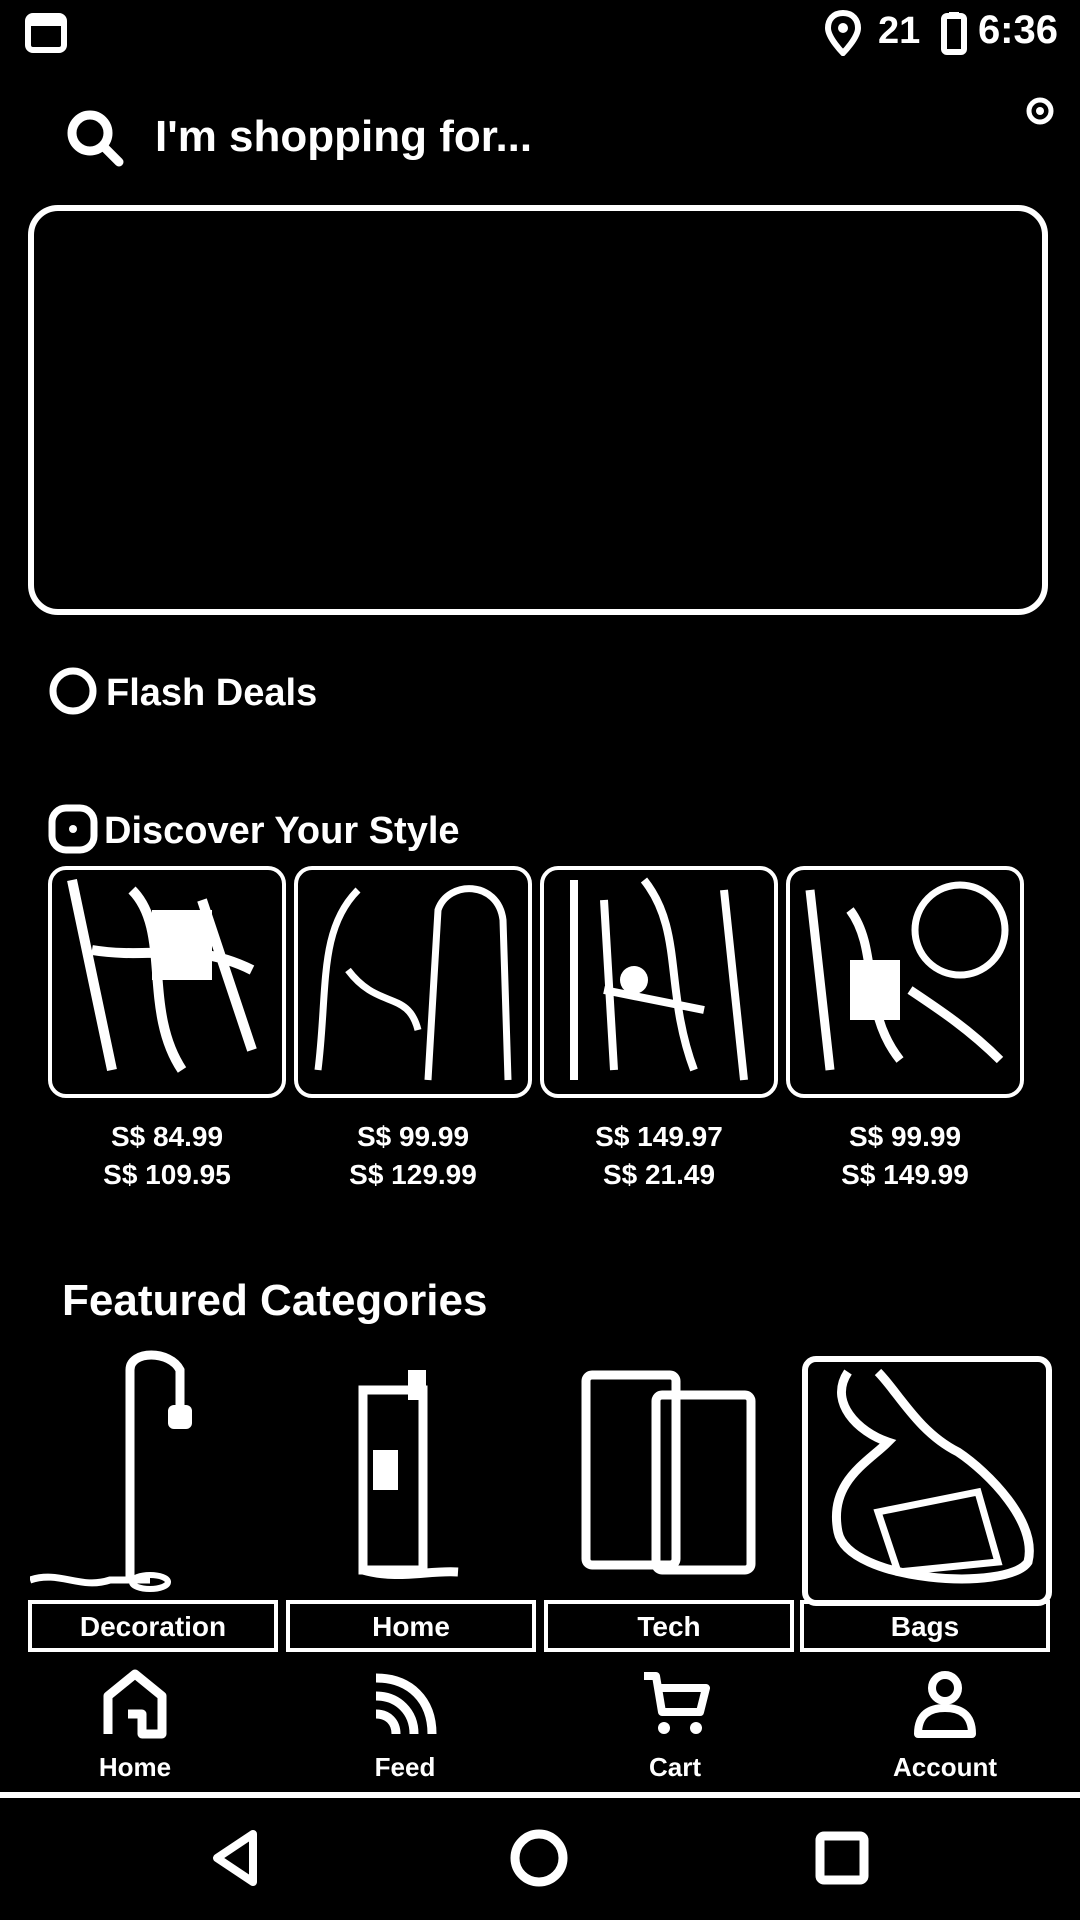 The image size is (1080, 1920). Describe the element at coordinates (73, 829) in the screenshot. I see `discover-icon` at that location.